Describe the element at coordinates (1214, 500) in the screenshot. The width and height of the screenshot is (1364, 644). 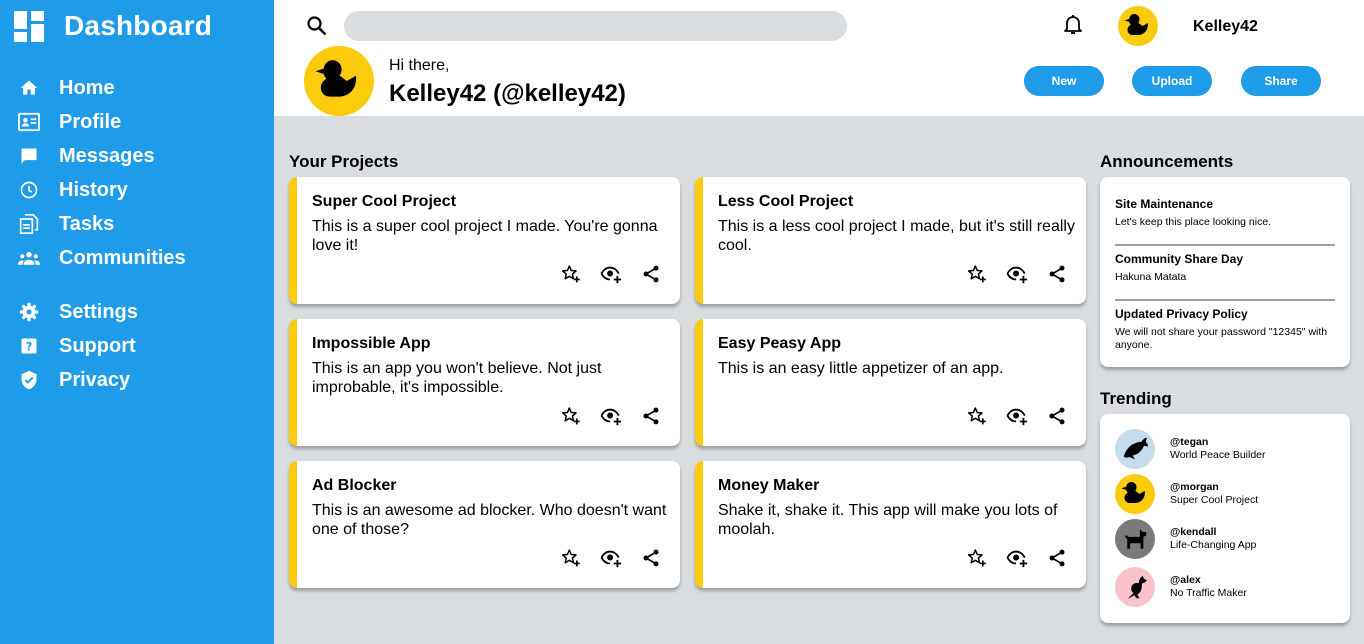
I see `trending-project: Super Cool Project` at that location.